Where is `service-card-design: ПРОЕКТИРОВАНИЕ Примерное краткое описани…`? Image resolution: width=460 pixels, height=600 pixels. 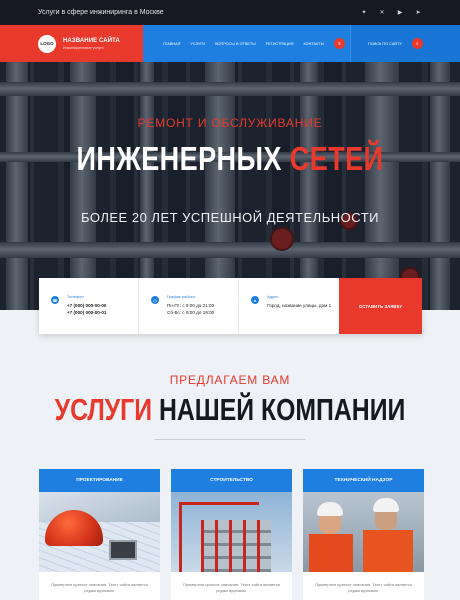 service-card-design: ПРОЕКТИРОВАНИЕ Примерное краткое описани… is located at coordinates (99, 534).